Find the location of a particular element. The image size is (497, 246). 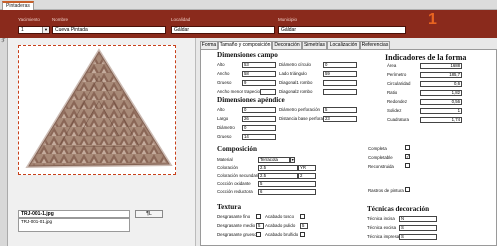

lado-triangulo-field: 59 is located at coordinates (340, 74).